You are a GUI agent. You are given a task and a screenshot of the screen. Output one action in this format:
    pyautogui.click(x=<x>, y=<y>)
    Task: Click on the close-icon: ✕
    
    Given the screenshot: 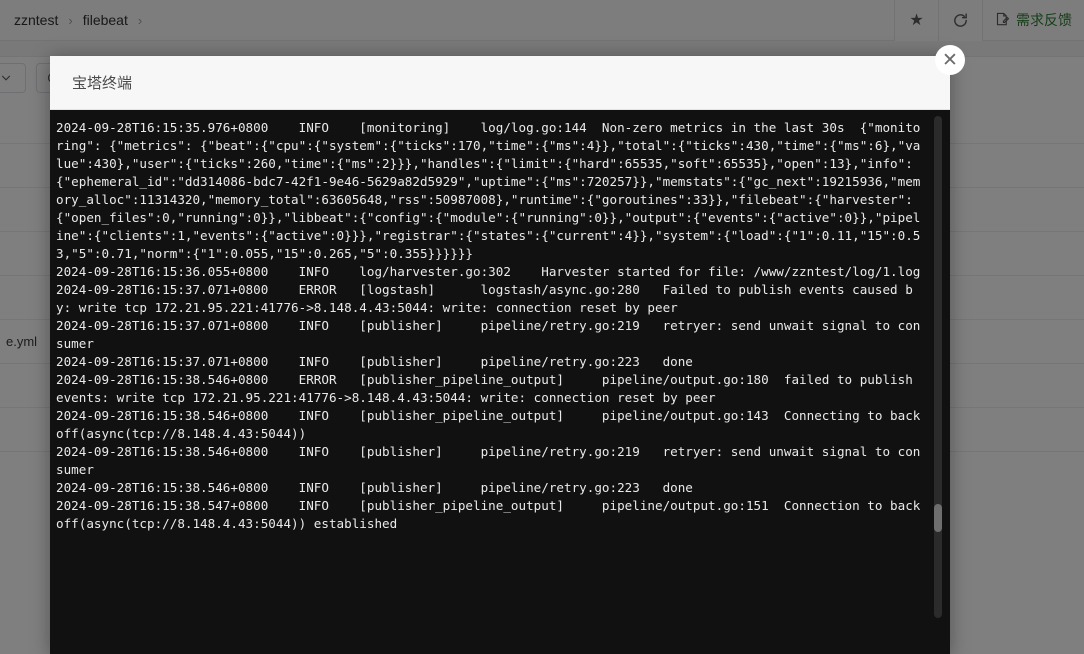 What is the action you would take?
    pyautogui.click(x=950, y=60)
    